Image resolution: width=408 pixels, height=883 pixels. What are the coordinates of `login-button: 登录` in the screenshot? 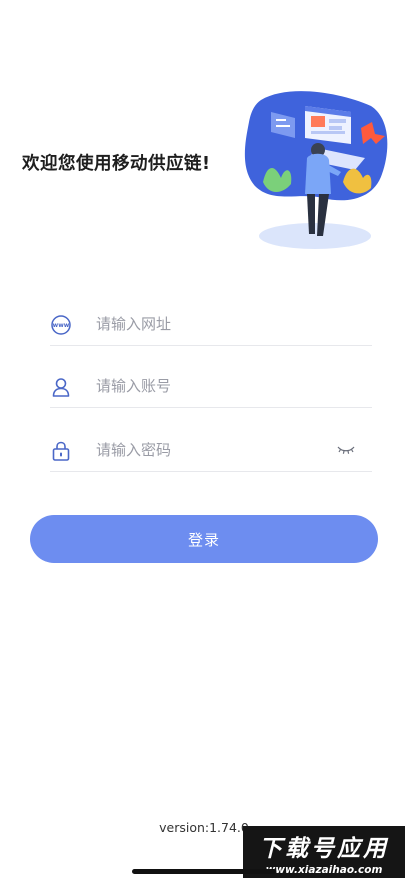 It's located at (204, 539).